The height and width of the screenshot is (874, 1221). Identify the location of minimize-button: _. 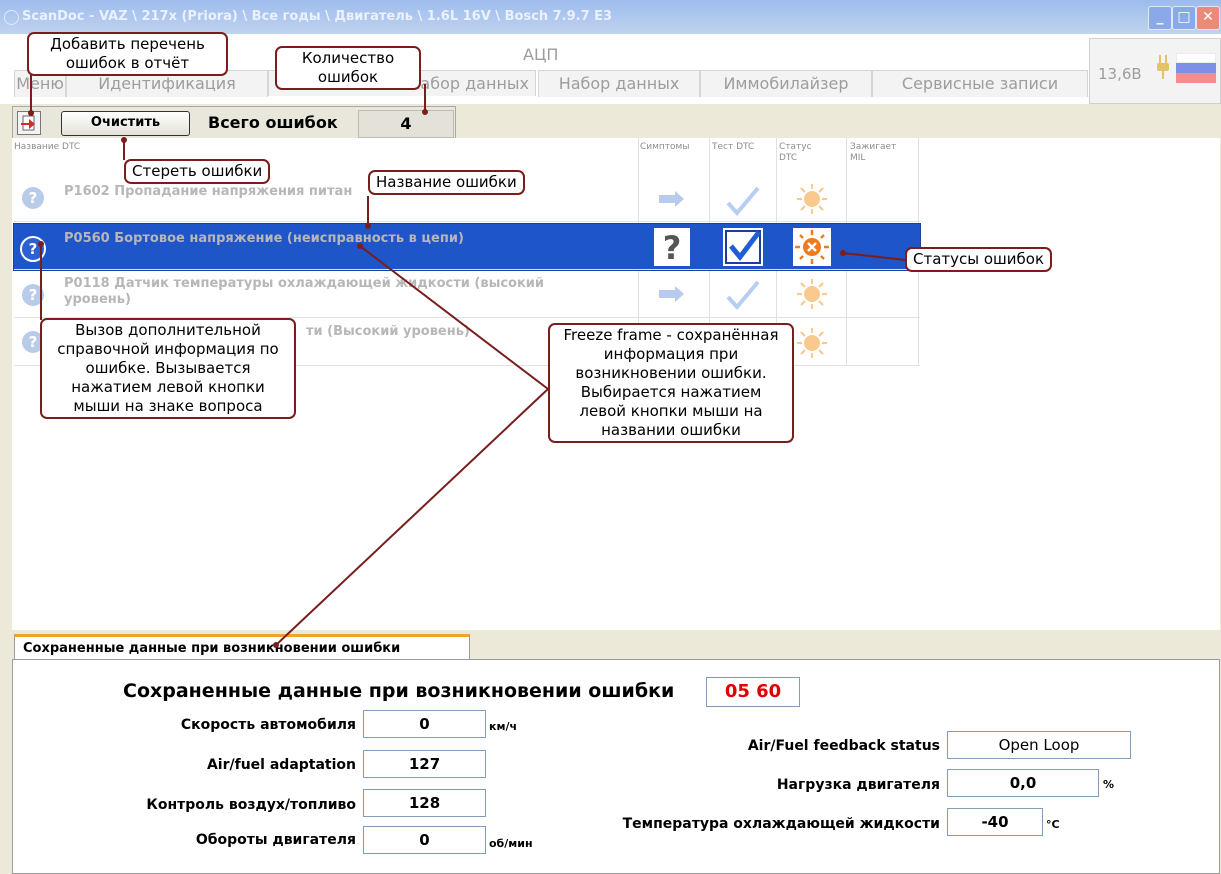
(1160, 18).